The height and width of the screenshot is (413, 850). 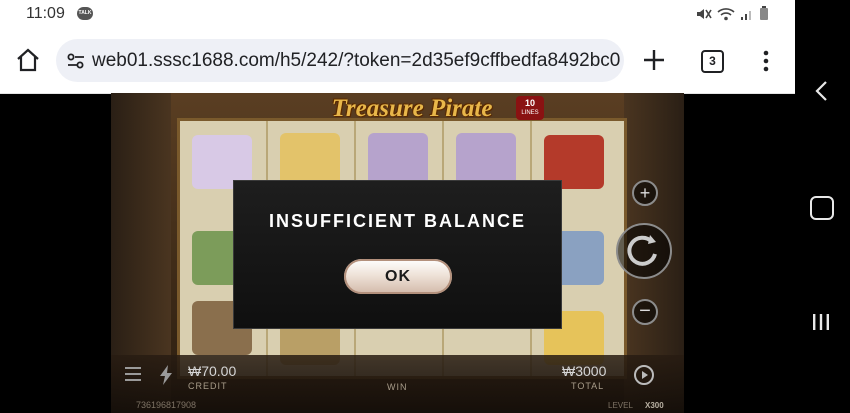 What do you see at coordinates (764, 16) in the screenshot?
I see `battery-icon` at bounding box center [764, 16].